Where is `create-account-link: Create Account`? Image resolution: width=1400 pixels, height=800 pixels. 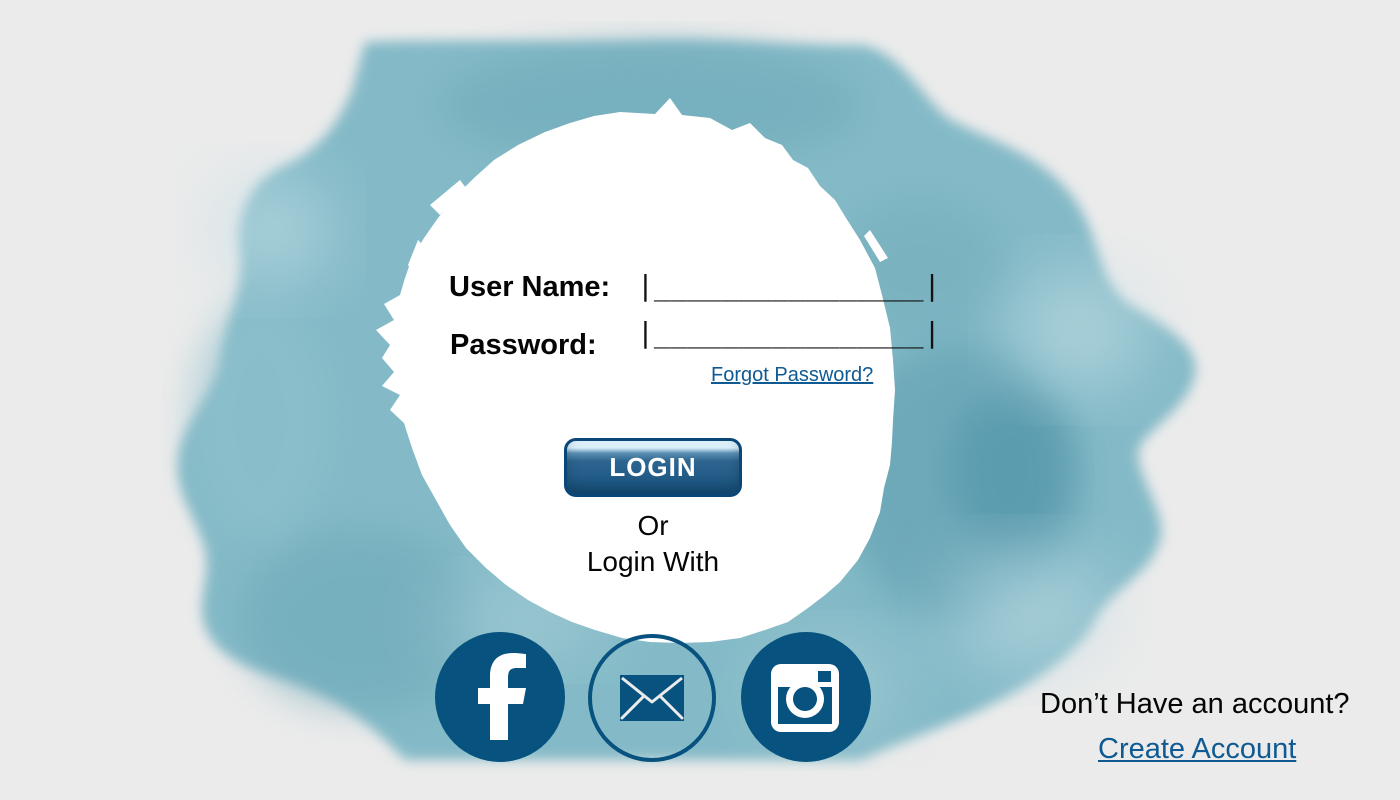 create-account-link: Create Account is located at coordinates (1197, 749).